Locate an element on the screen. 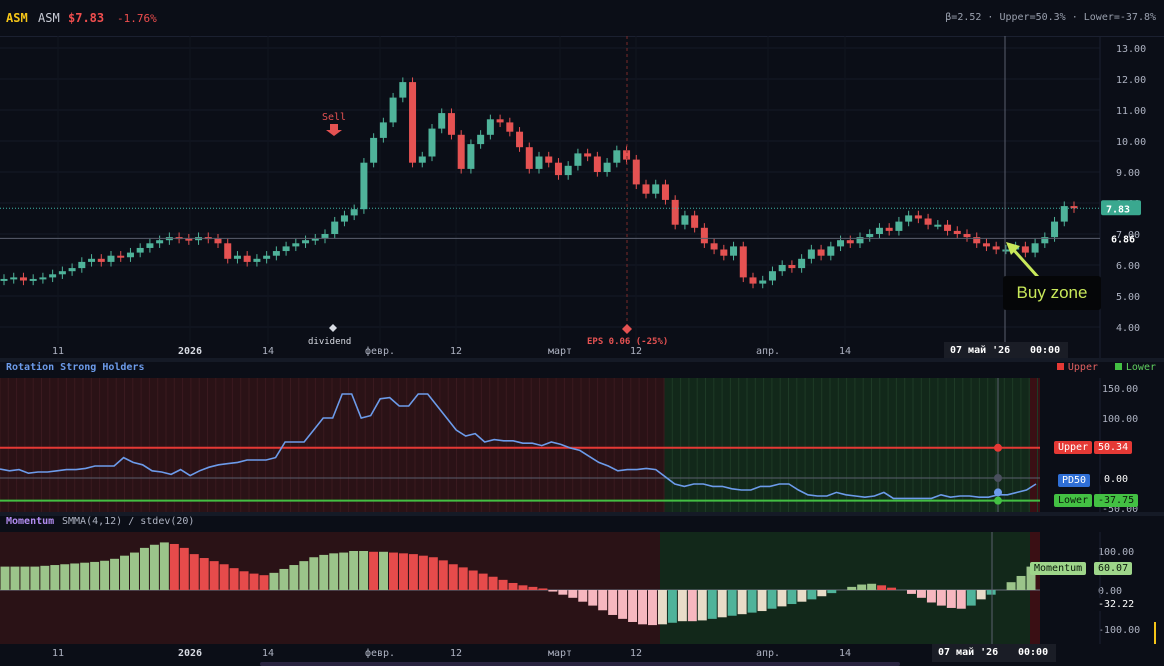  rsh-point is located at coordinates (998, 492).